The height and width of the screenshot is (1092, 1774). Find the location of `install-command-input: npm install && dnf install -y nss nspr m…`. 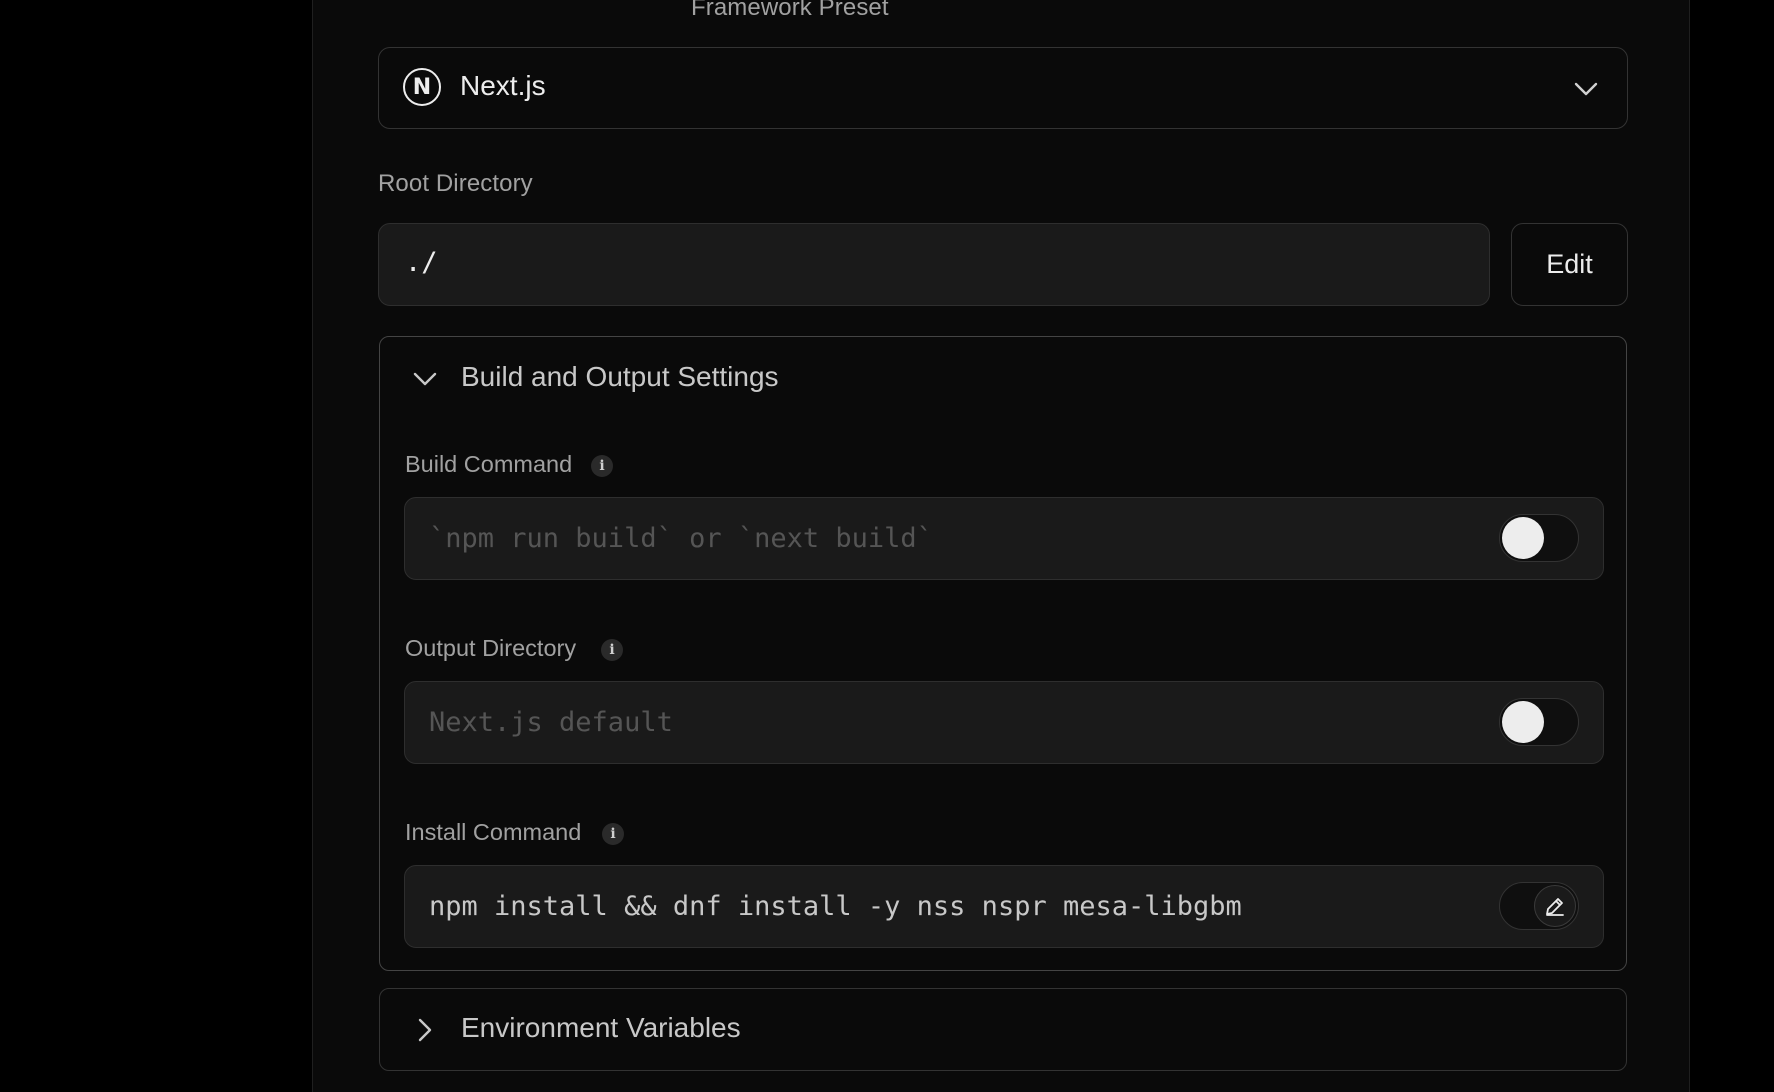

install-command-input: npm install && dnf install -y nss nspr m… is located at coordinates (1004, 906).